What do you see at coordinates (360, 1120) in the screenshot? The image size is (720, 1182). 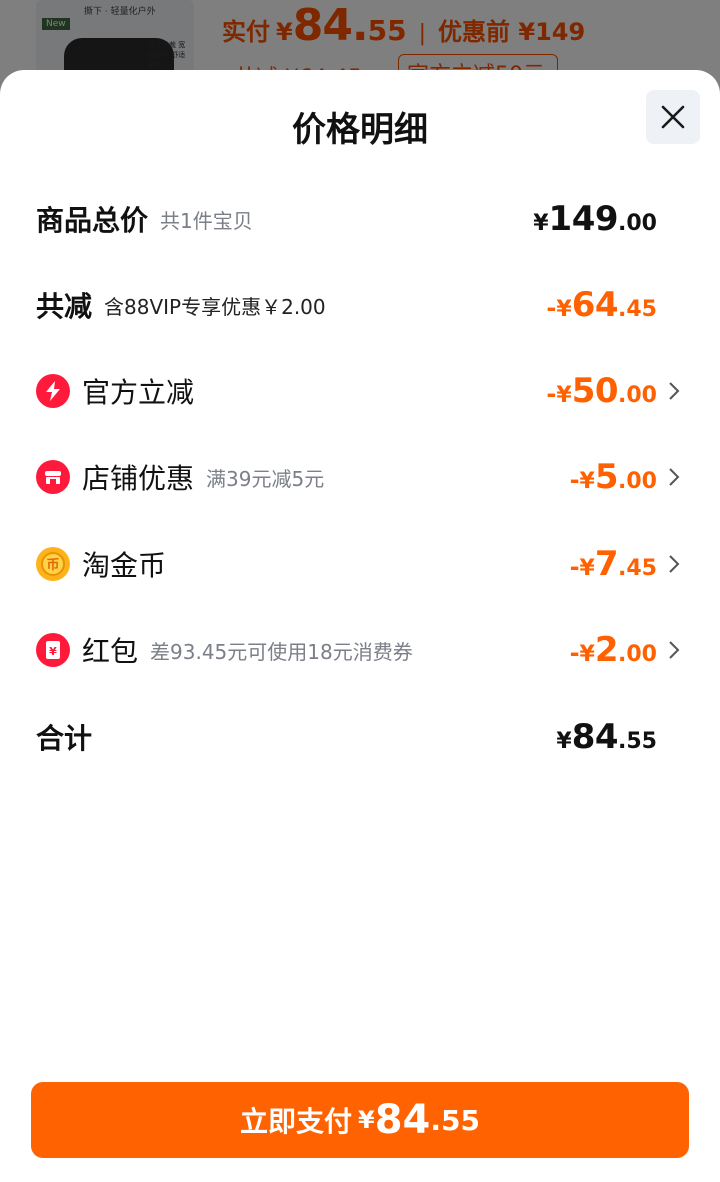 I see `pay-now-button: 立即支付 ¥ 84 .55` at bounding box center [360, 1120].